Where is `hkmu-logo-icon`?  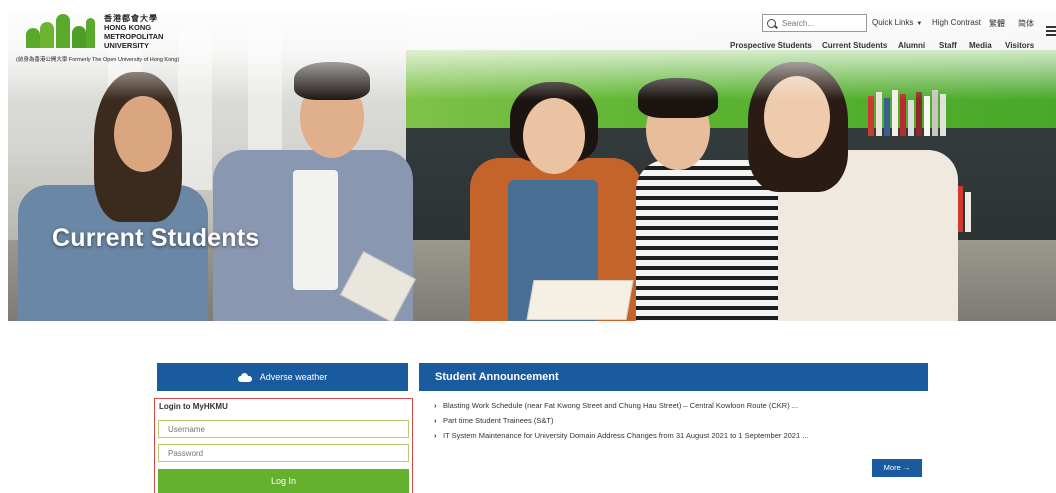 hkmu-logo-icon is located at coordinates (62, 31).